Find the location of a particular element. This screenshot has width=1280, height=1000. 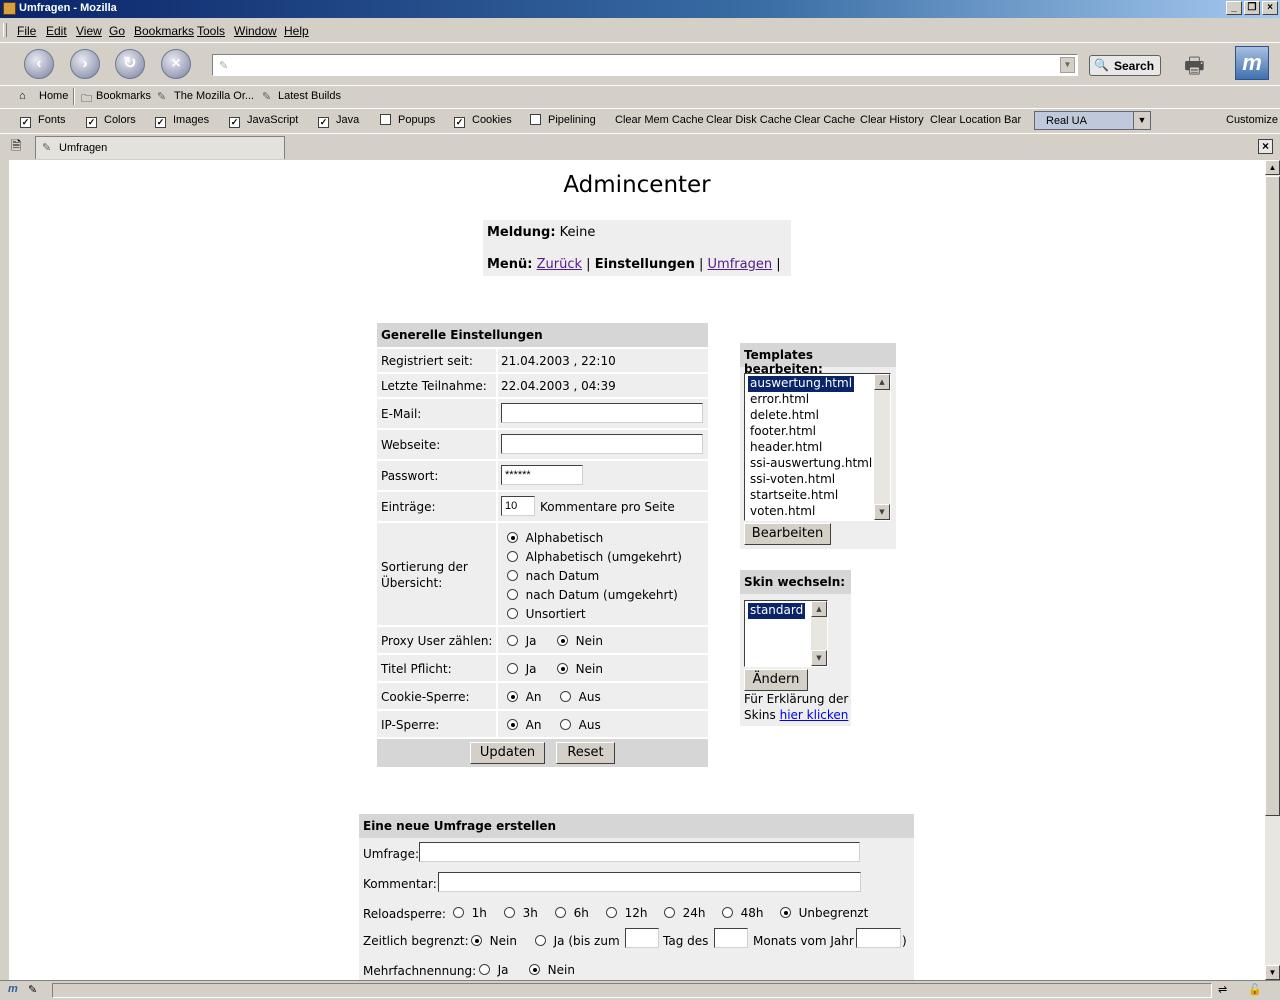

scrollbar-thumb is located at coordinates (1272, 496).